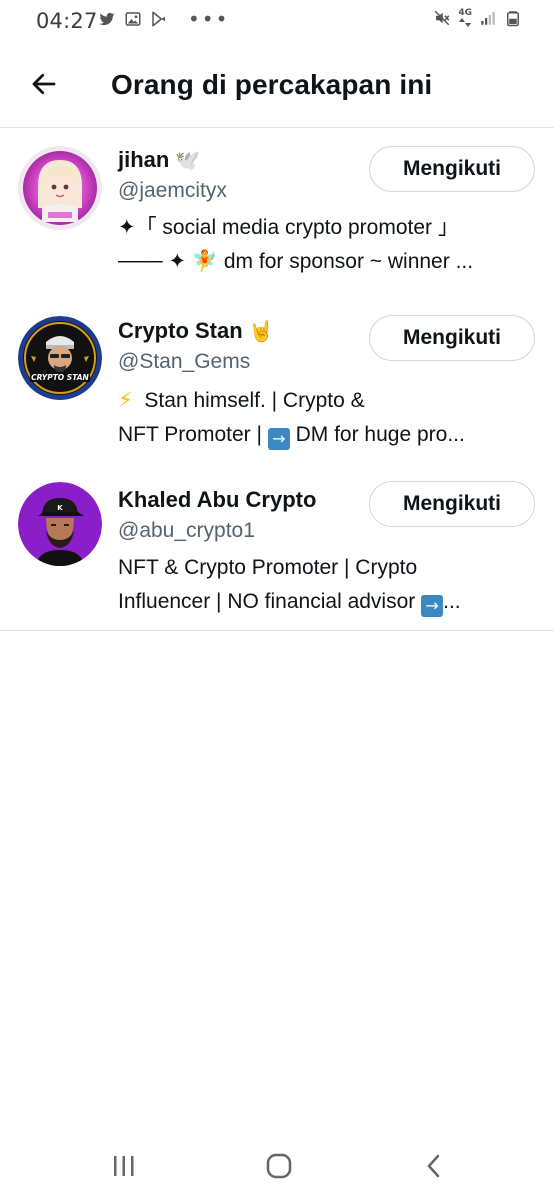  I want to click on lightning-icon: ⚡, so click(125, 400).